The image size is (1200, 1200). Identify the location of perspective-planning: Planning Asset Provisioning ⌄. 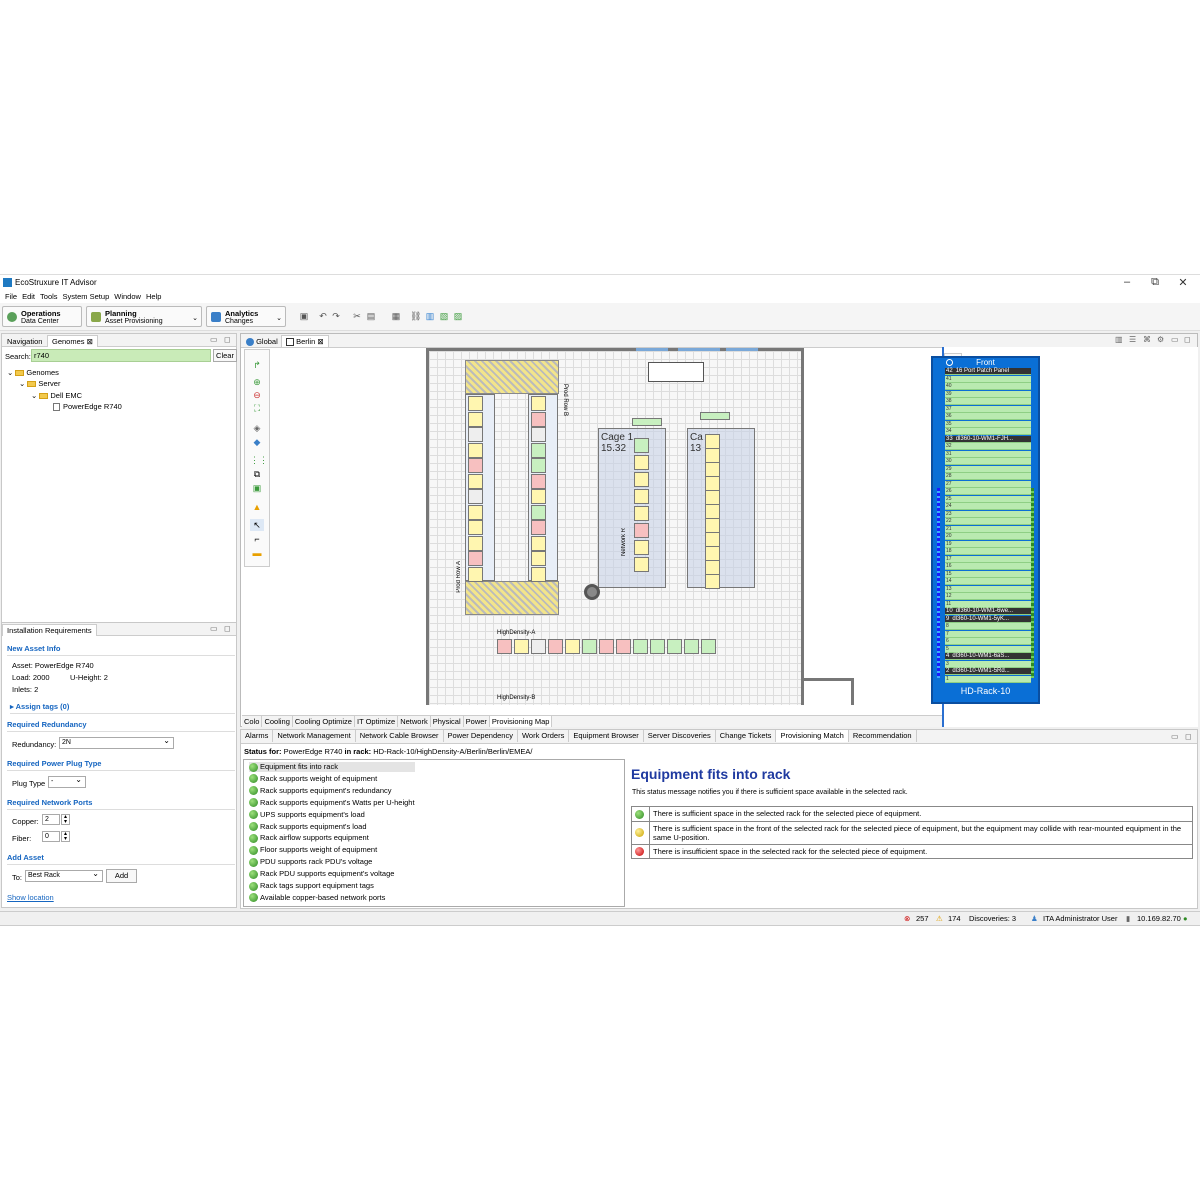
(144, 316).